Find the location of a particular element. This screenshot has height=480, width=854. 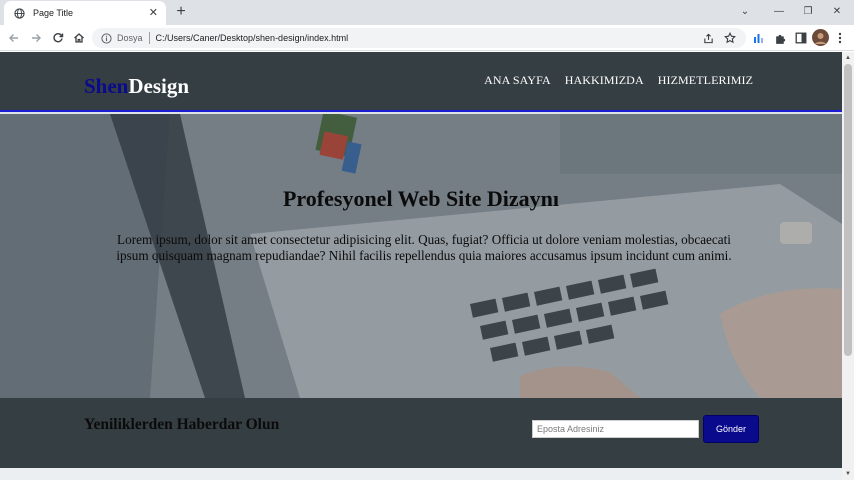

minimize-icon: — is located at coordinates (779, 12).